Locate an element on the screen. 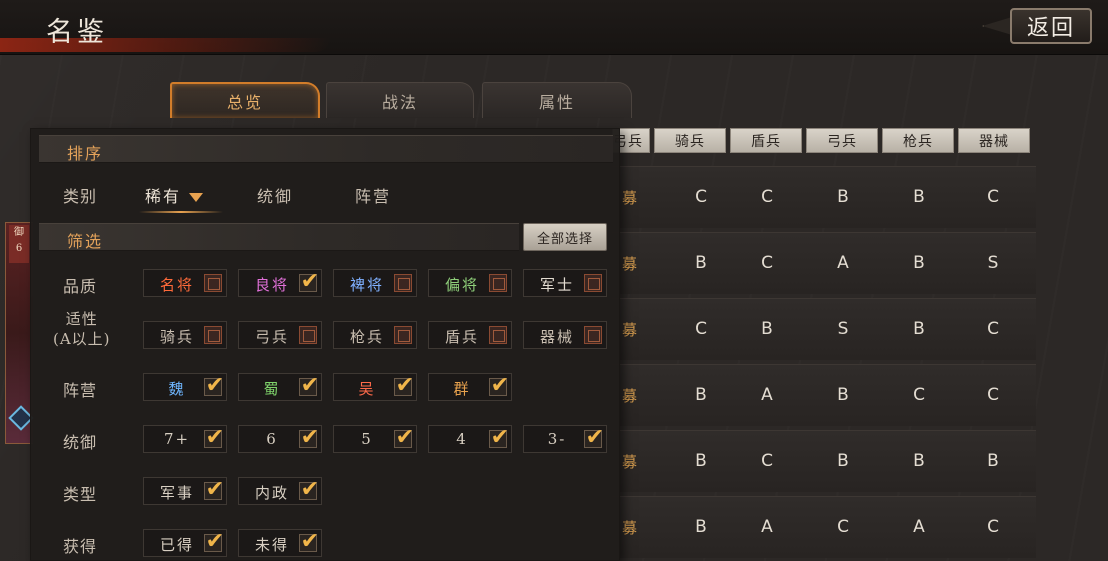  table-header-archer: 弓兵 is located at coordinates (842, 140).